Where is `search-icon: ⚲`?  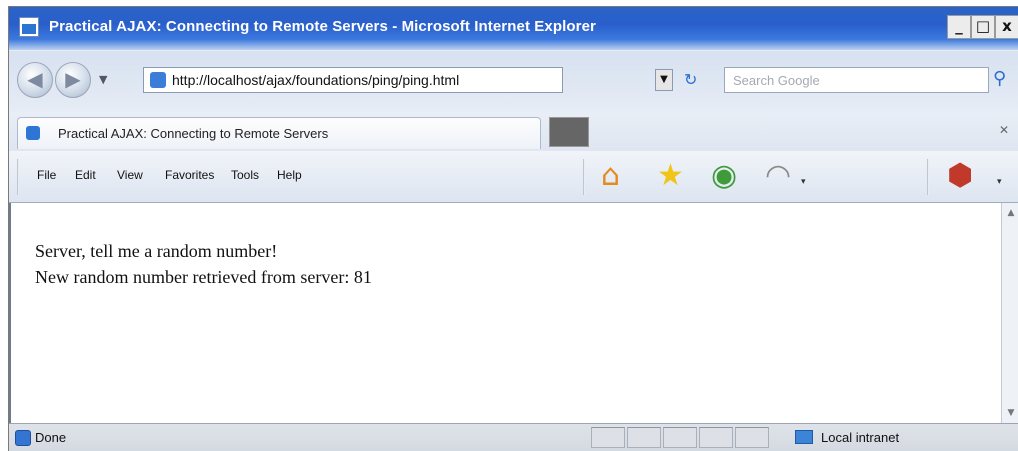
search-icon: ⚲ is located at coordinates (999, 78).